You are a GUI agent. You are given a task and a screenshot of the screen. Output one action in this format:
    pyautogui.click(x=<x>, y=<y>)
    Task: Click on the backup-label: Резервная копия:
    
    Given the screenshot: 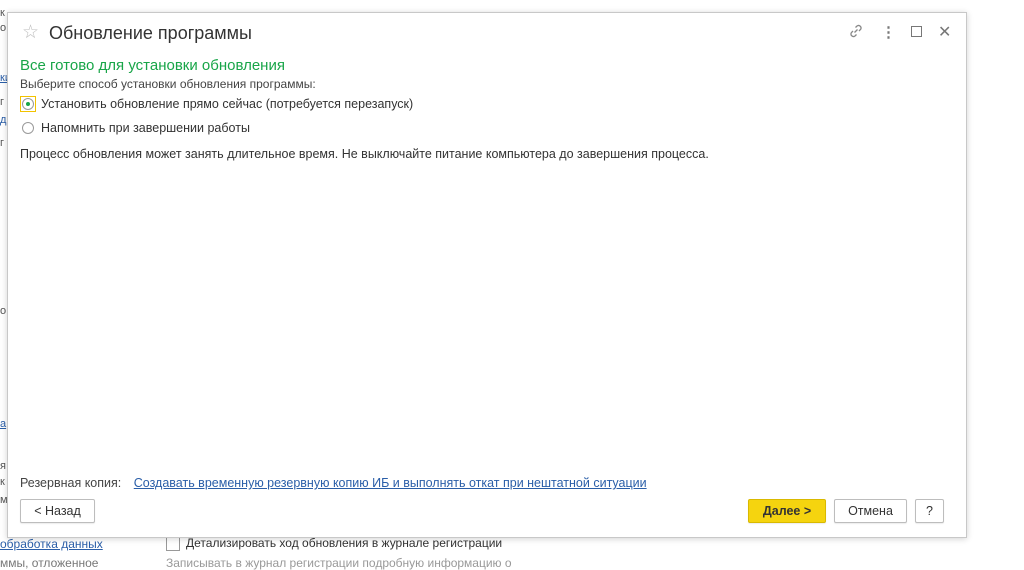 What is the action you would take?
    pyautogui.click(x=71, y=483)
    